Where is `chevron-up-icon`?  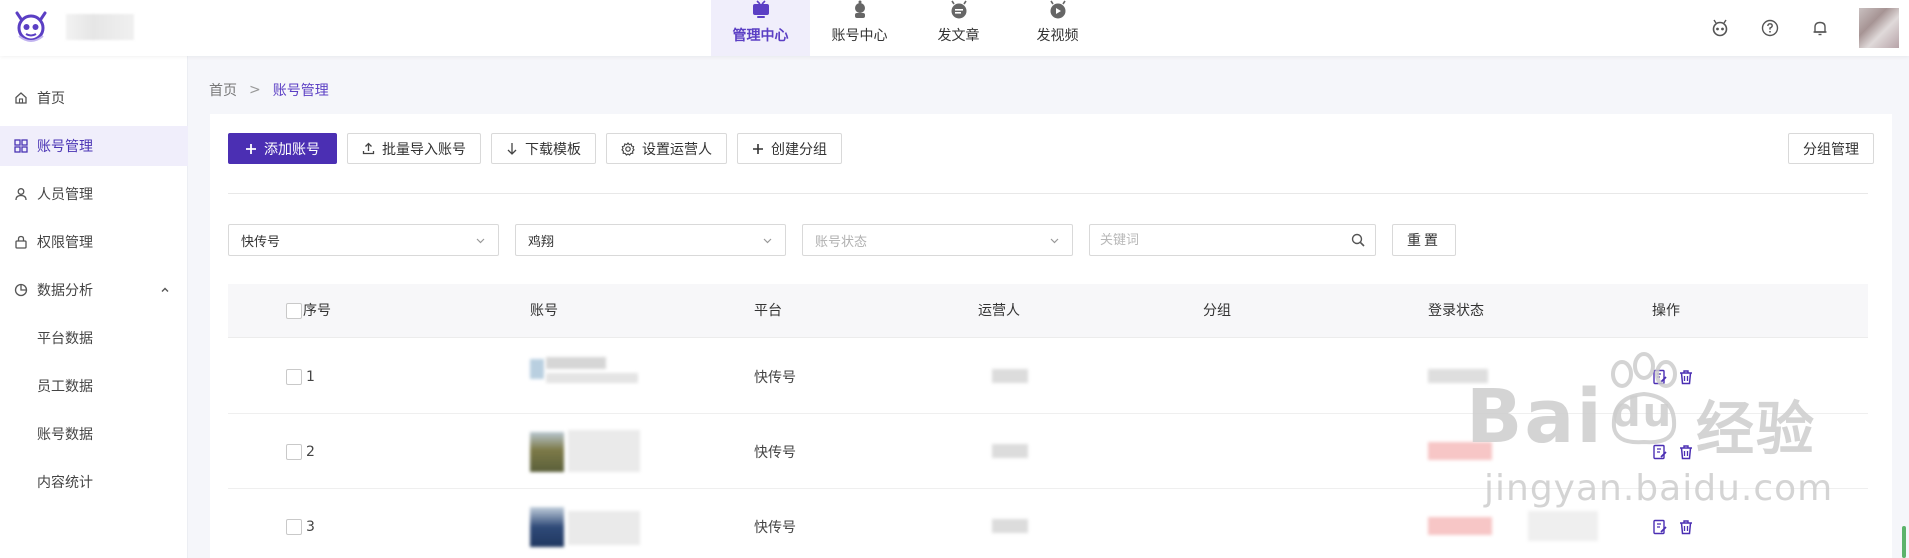
chevron-up-icon is located at coordinates (165, 291).